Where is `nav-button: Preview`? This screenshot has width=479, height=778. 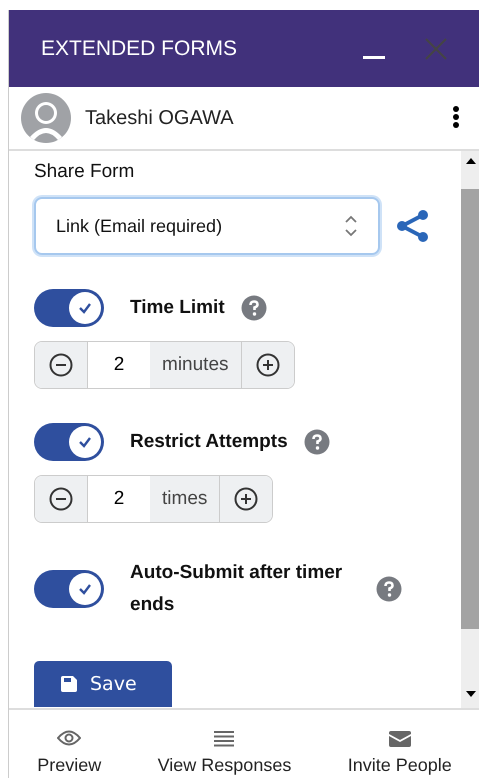 nav-button: Preview is located at coordinates (69, 752).